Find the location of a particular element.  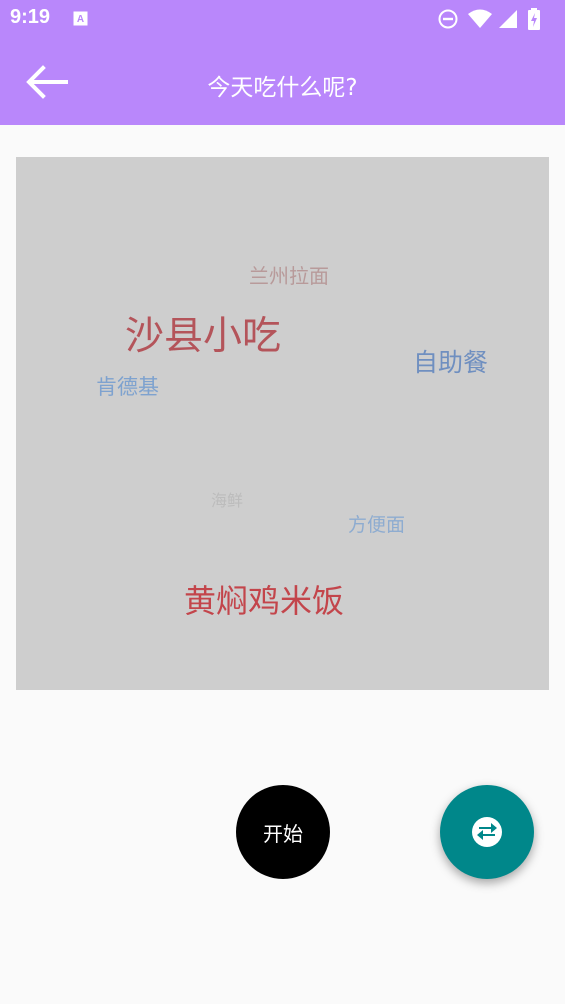

wifi-icon is located at coordinates (480, 18).